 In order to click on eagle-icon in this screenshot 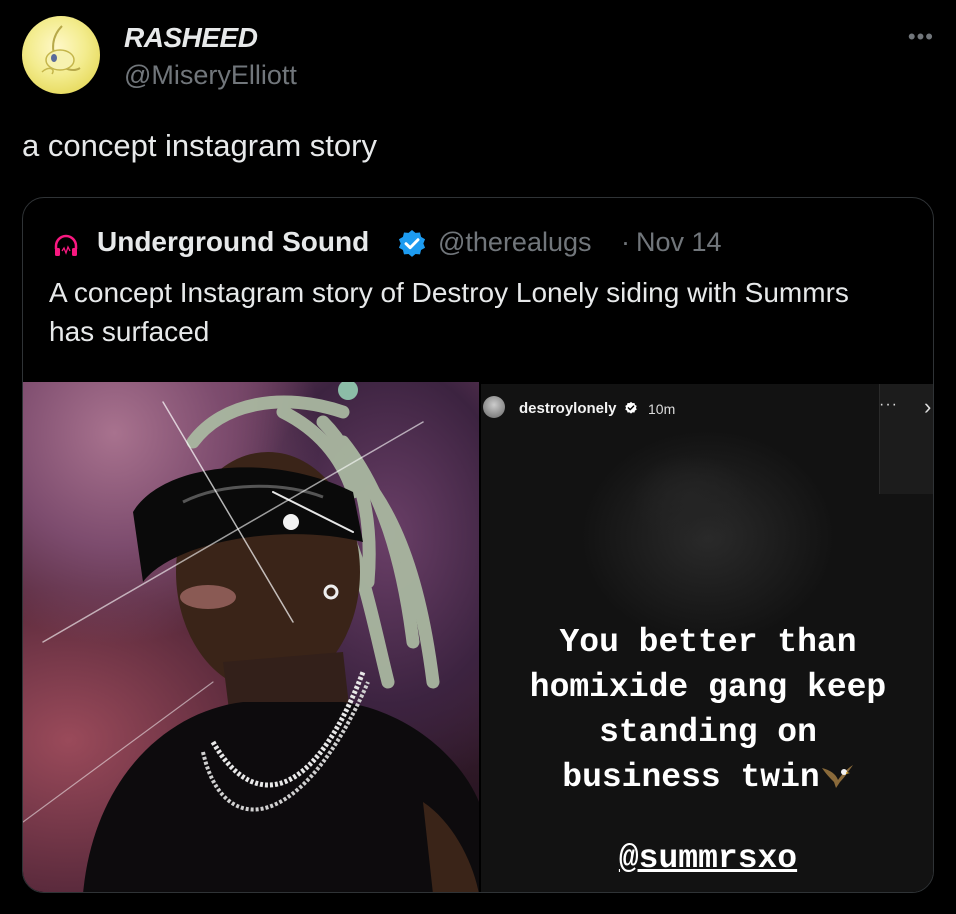, I will do `click(837, 776)`.